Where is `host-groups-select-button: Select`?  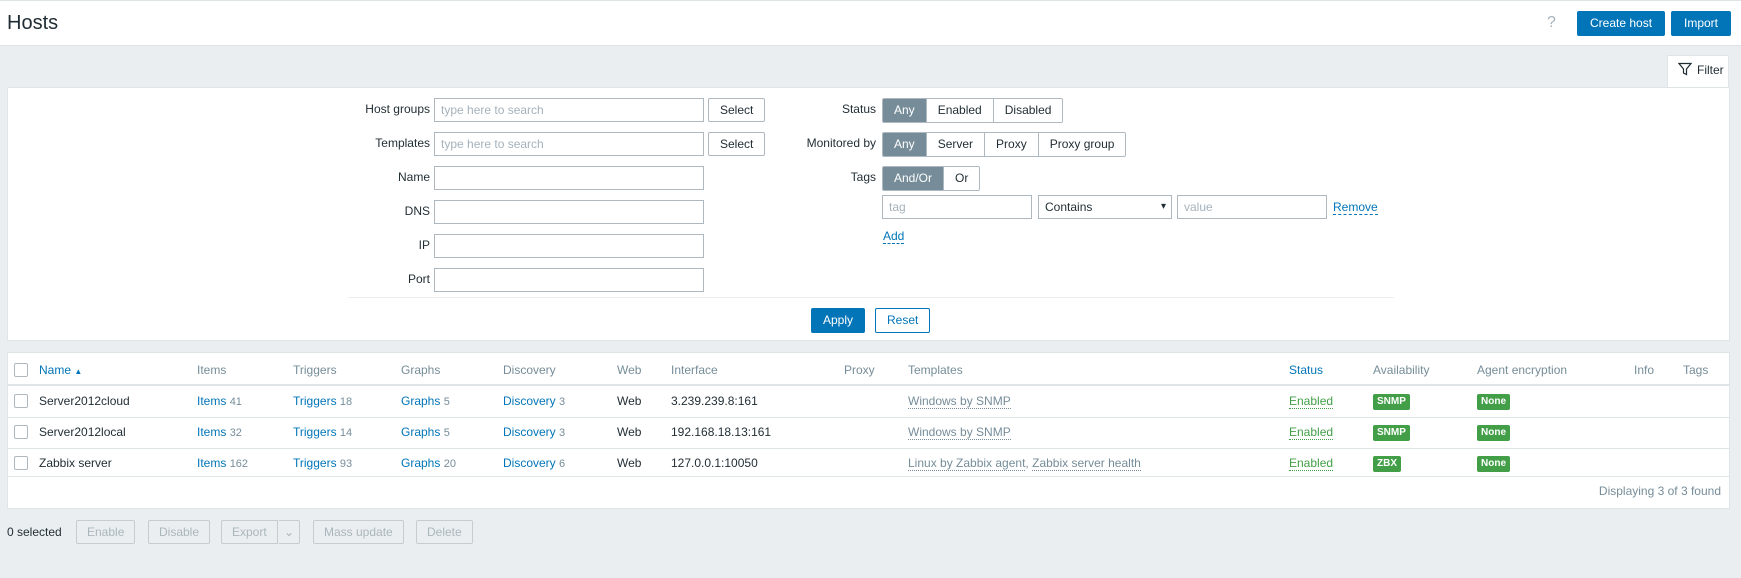 host-groups-select-button: Select is located at coordinates (737, 110).